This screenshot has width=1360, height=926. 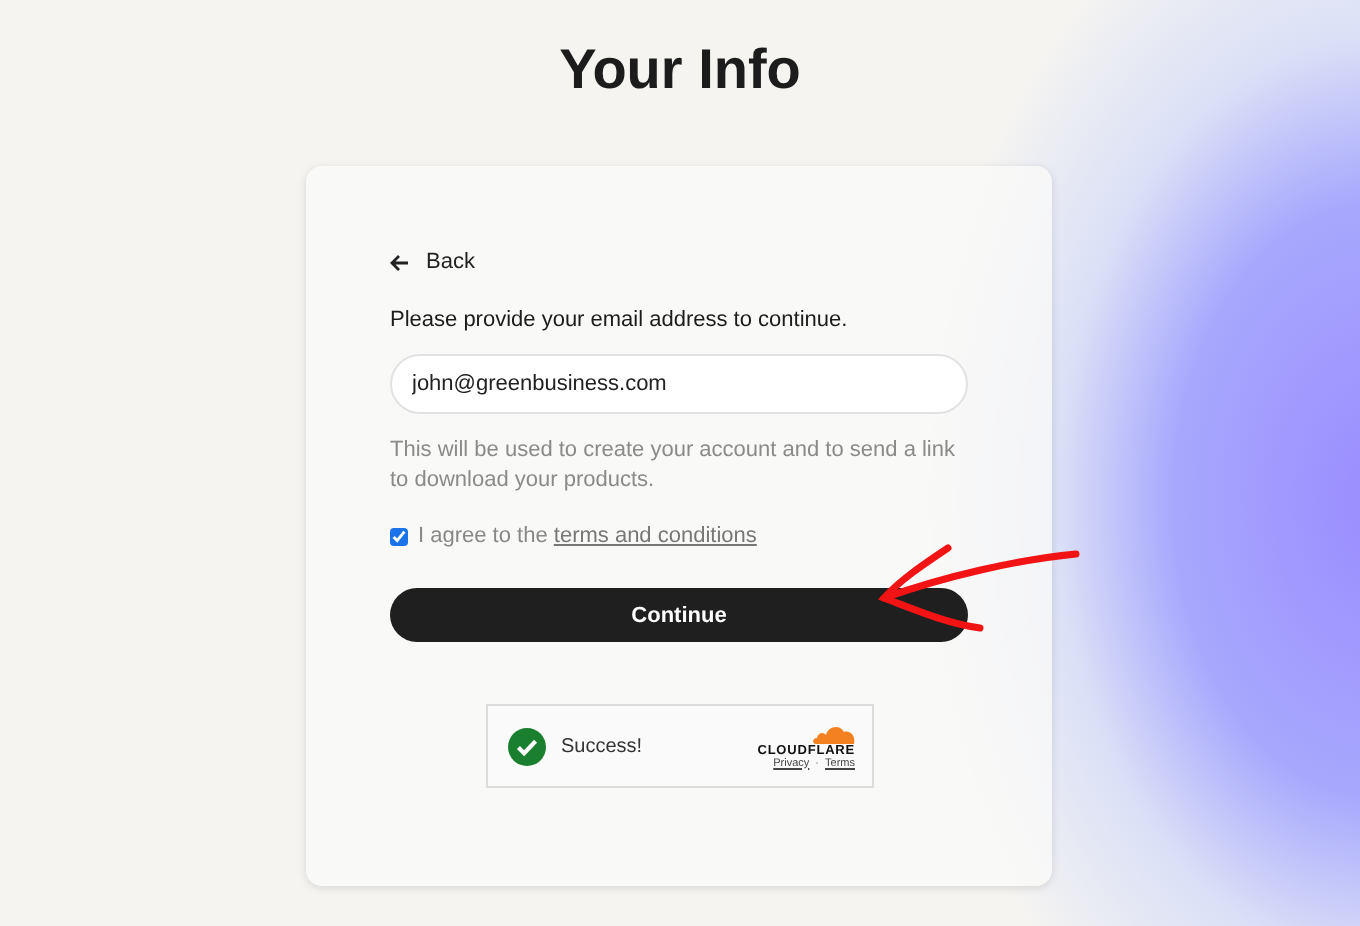 I want to click on back-button: Back, so click(x=432, y=262).